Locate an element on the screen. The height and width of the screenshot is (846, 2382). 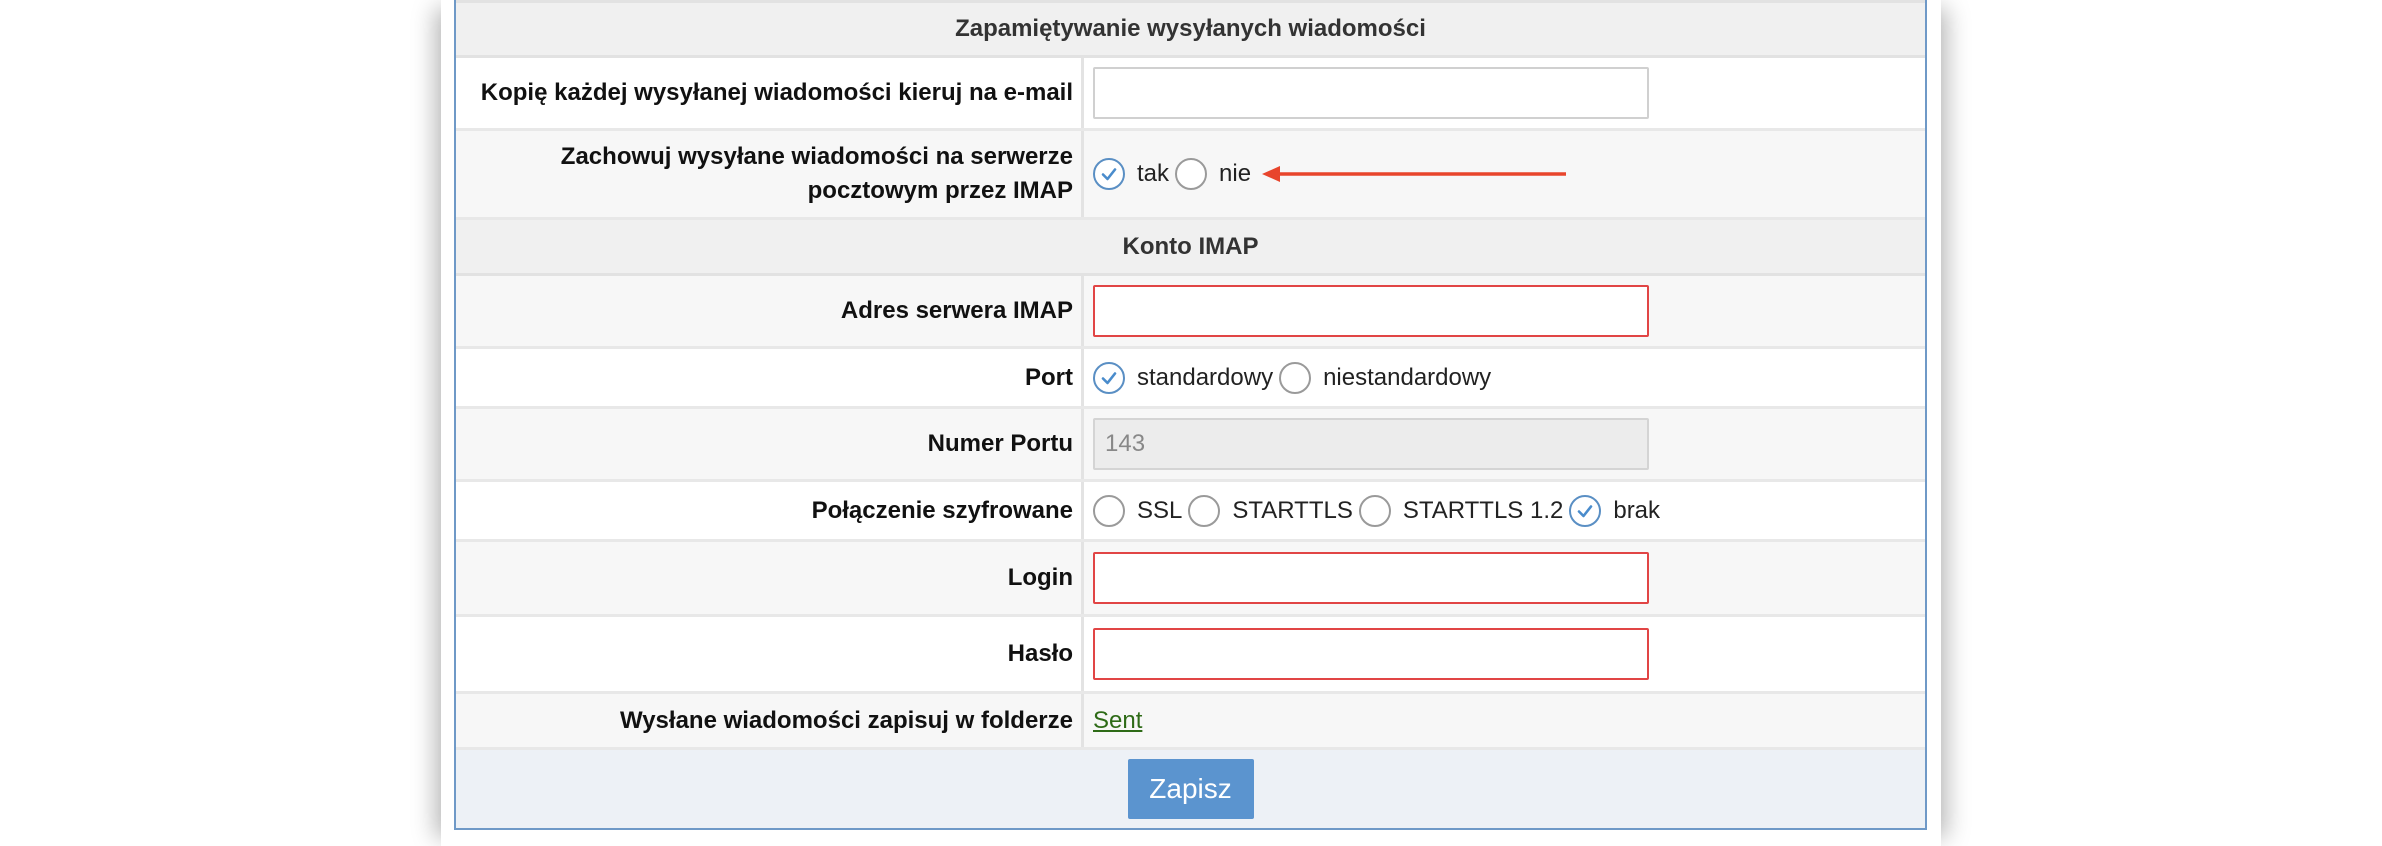
keep-sent-yes-radio is located at coordinates (1109, 174).